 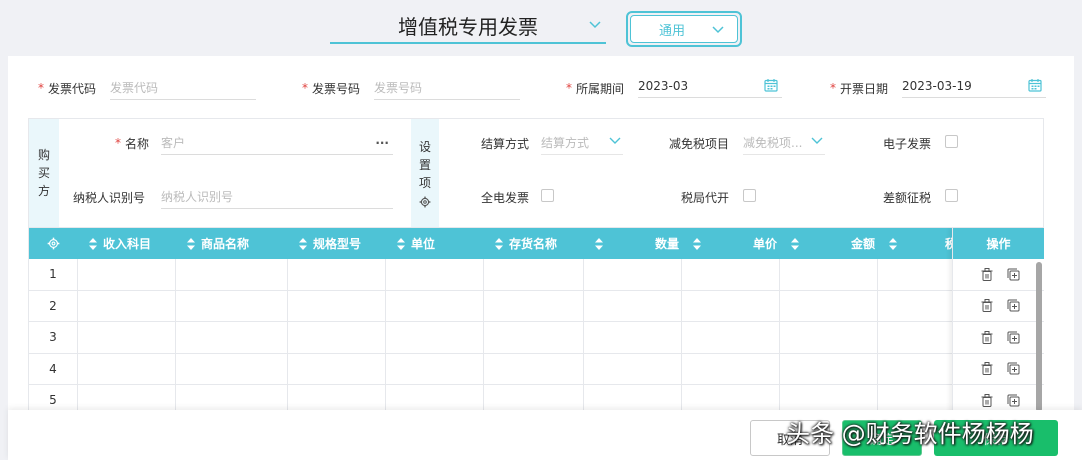 I want to click on column-header: 单位, so click(x=416, y=243).